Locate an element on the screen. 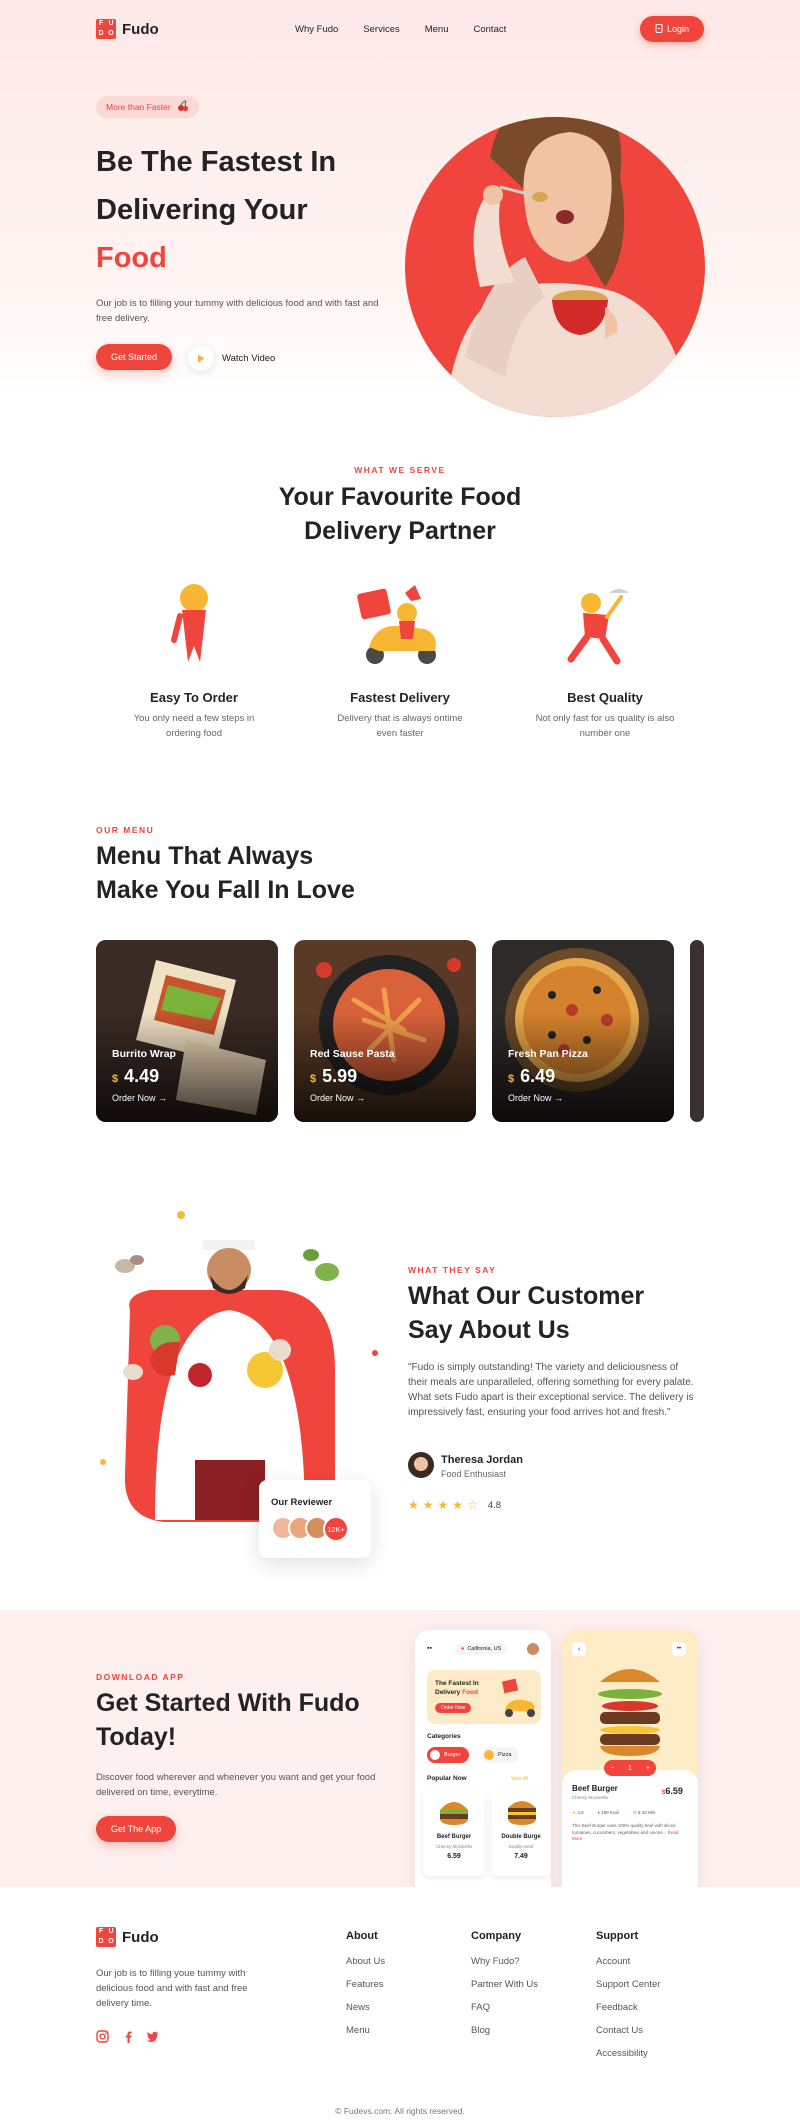 Image resolution: width=800 pixels, height=2125 pixels. promo-banner-highlight: Food is located at coordinates (470, 1692).